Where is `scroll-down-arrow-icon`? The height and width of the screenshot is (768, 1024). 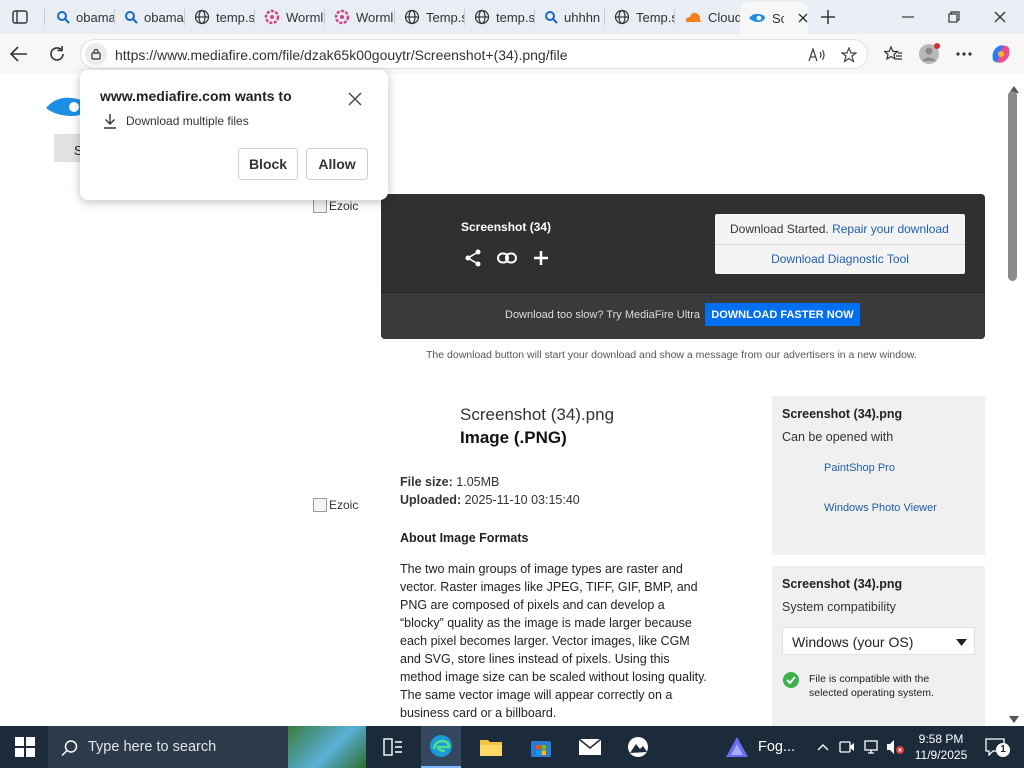
scroll-down-arrow-icon is located at coordinates (1014, 716).